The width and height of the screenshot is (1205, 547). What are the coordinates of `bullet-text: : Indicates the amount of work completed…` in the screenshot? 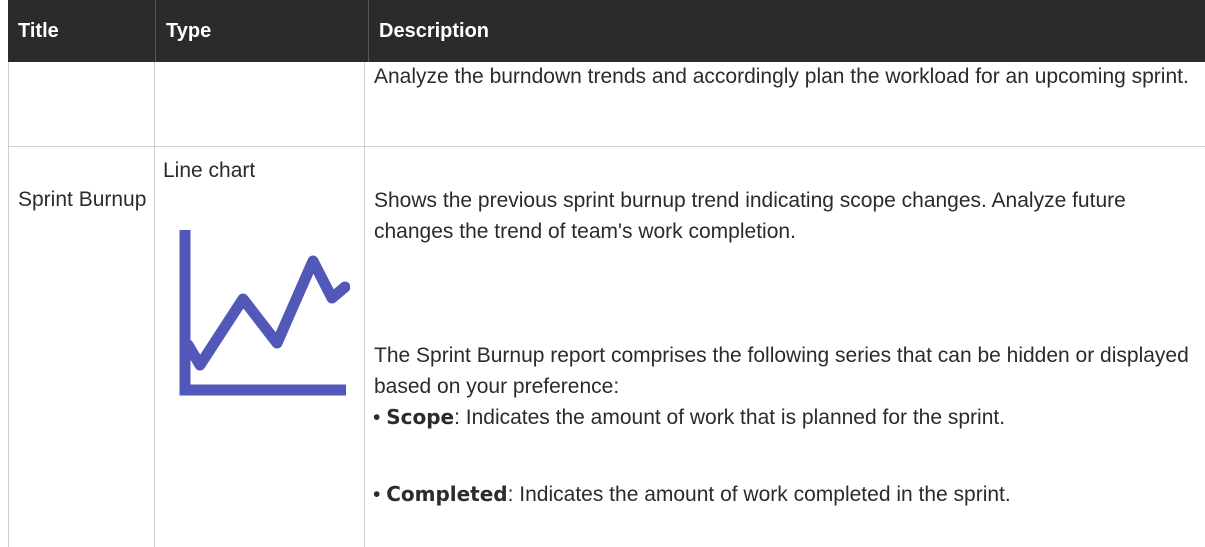 It's located at (759, 494).